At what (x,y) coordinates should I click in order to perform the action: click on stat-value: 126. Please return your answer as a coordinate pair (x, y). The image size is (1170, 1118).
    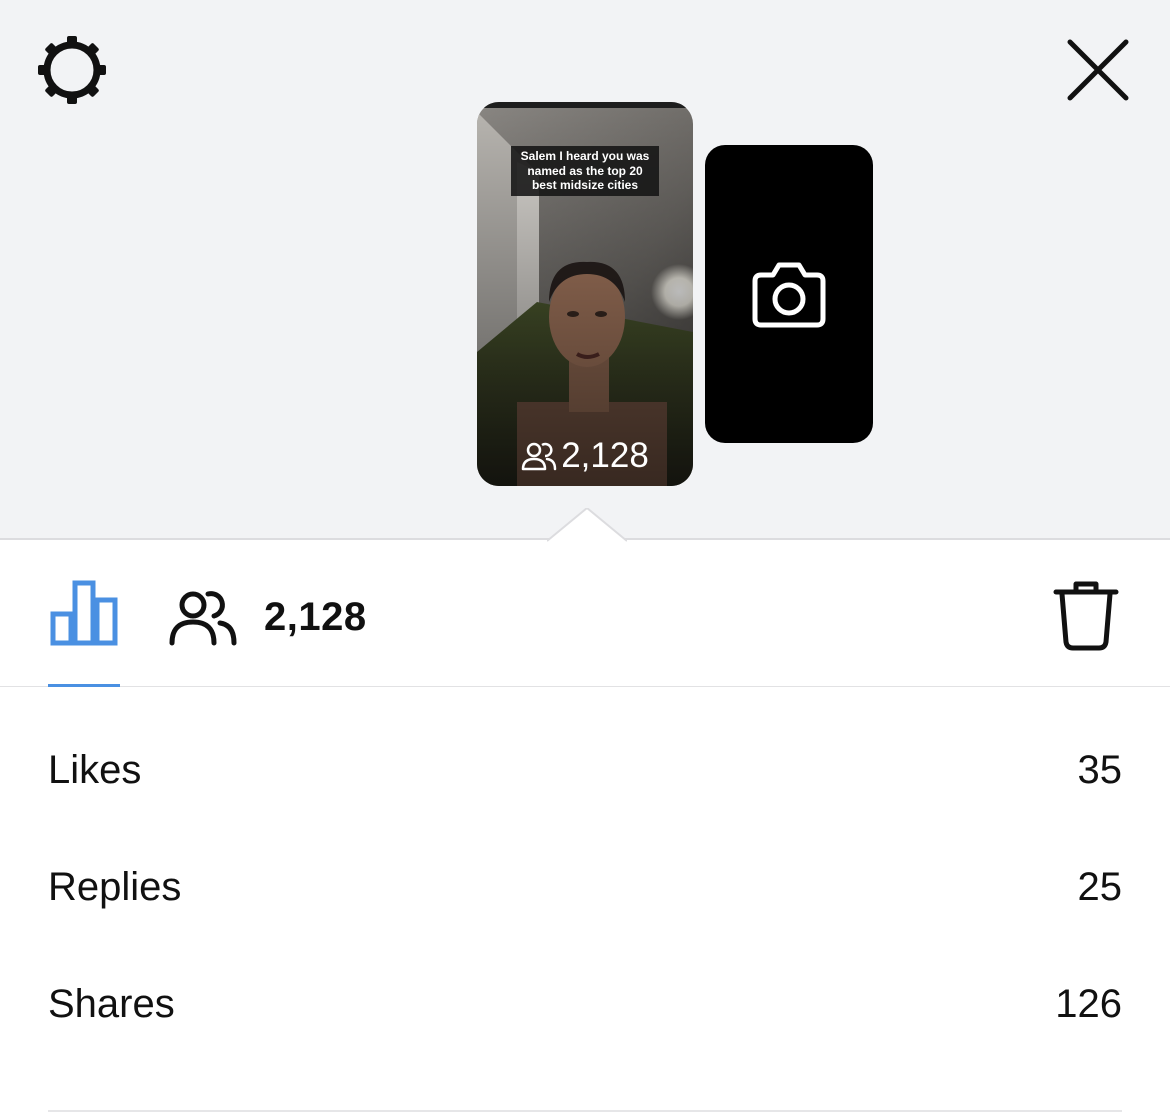
    Looking at the image, I should click on (1088, 1004).